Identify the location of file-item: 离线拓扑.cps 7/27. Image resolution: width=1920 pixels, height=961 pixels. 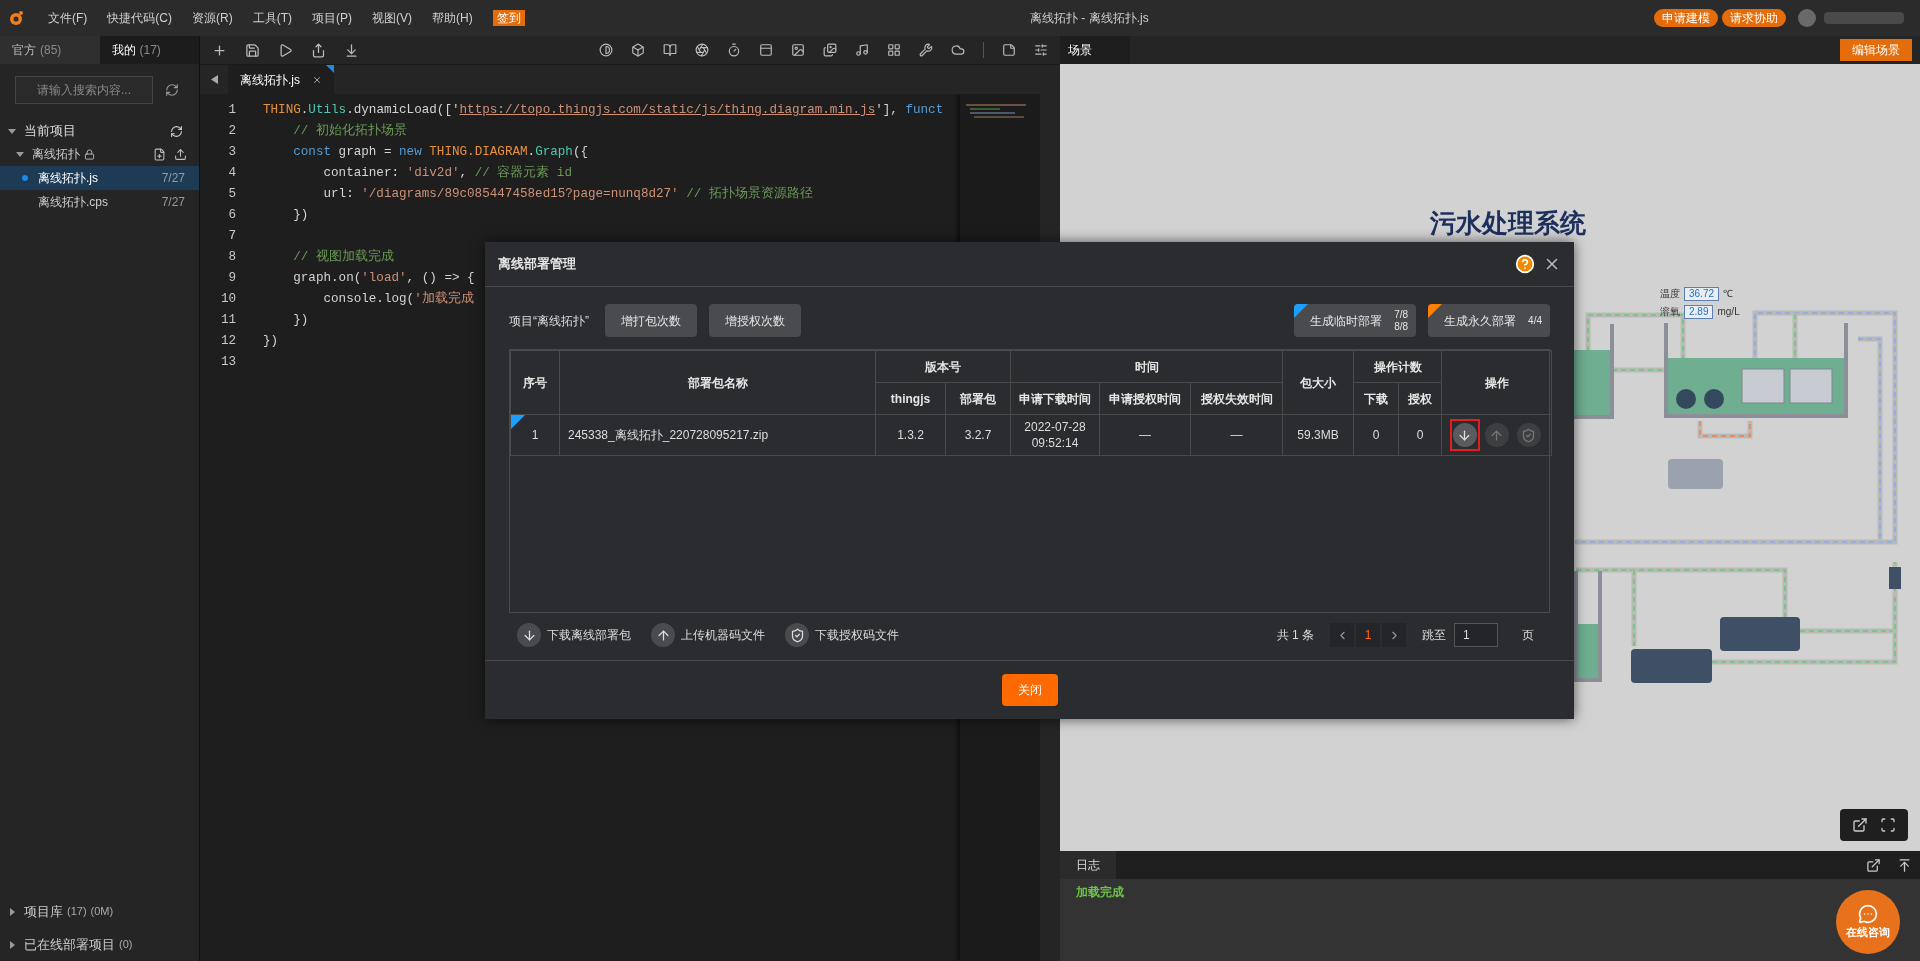
(99, 202).